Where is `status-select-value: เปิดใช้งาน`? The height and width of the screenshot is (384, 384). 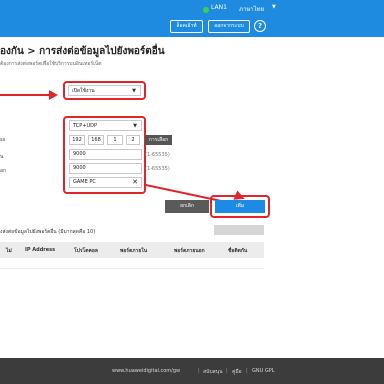 status-select-value: เปิดใช้งาน is located at coordinates (83, 91).